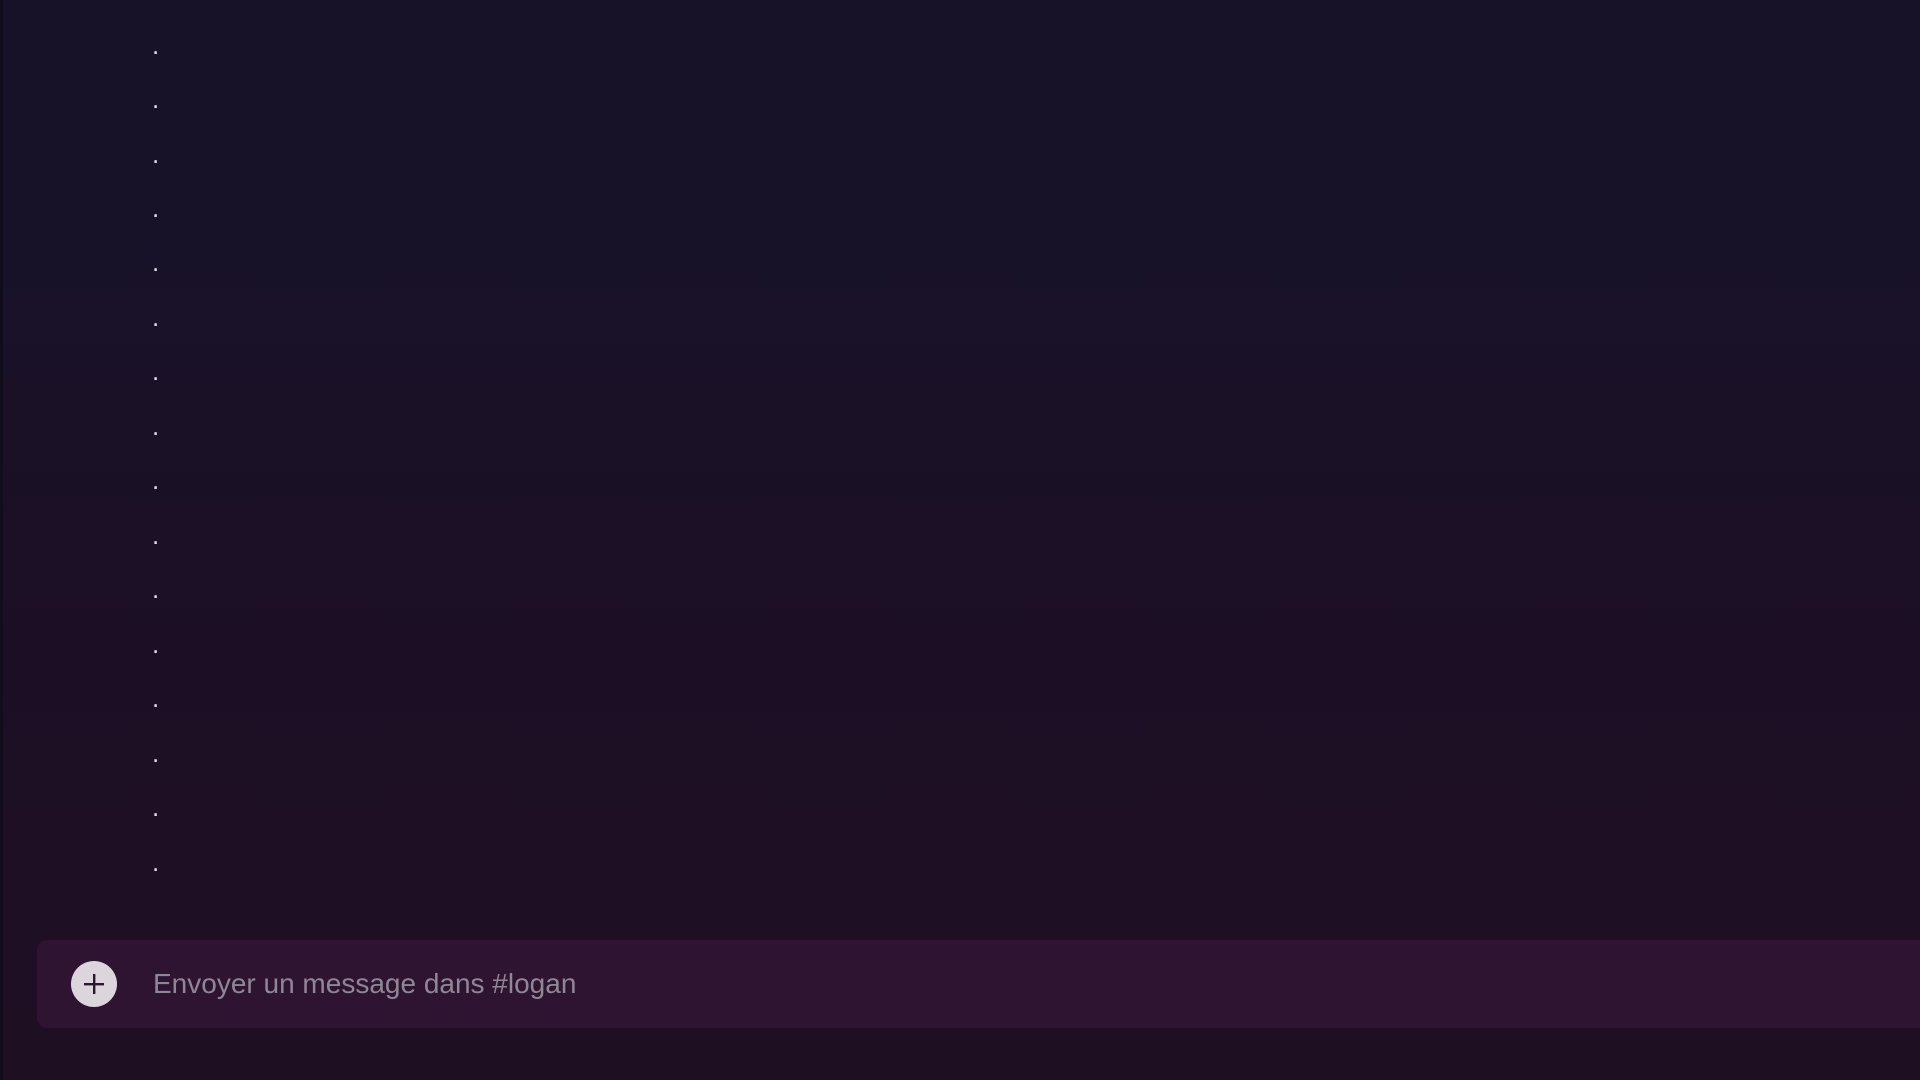  I want to click on plus-circle-icon, so click(94, 984).